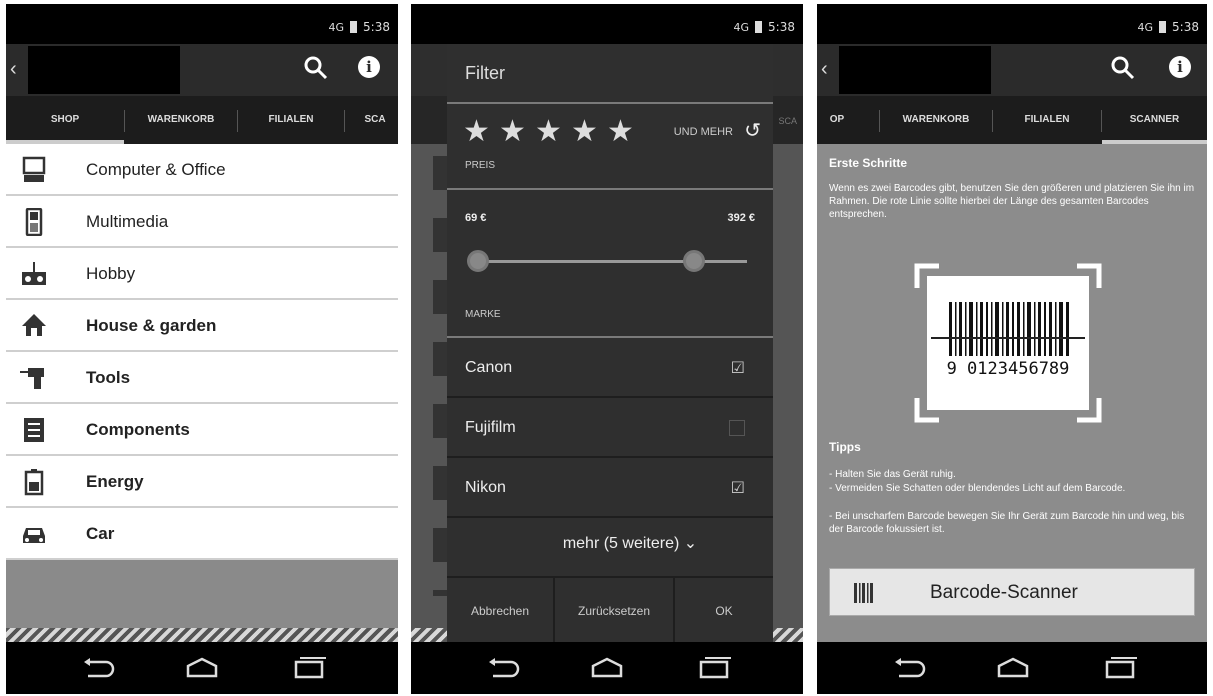 Image resolution: width=1213 pixels, height=696 pixels. Describe the element at coordinates (202, 534) in the screenshot. I see `category-car: Car` at that location.